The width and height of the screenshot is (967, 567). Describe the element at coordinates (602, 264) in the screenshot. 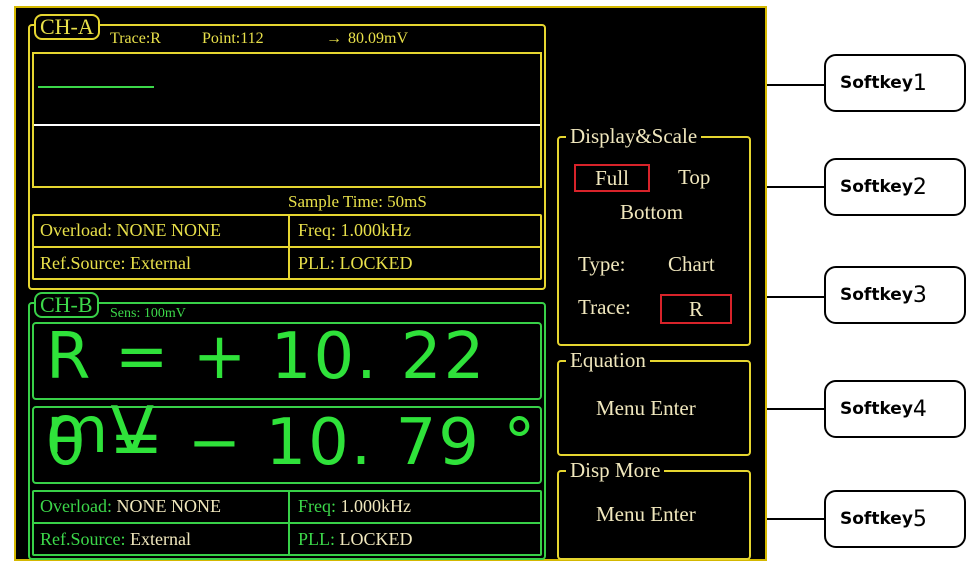

I see `type-label: Type:` at that location.